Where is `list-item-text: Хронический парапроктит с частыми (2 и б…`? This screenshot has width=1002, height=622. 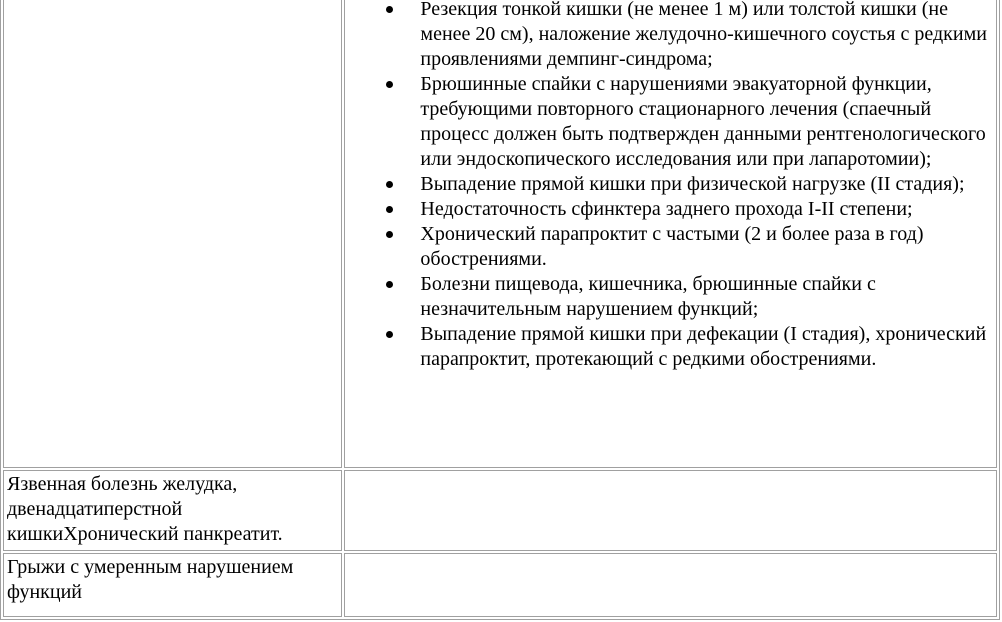 list-item-text: Хронический парапроктит с частыми (2 и б… is located at coordinates (672, 246).